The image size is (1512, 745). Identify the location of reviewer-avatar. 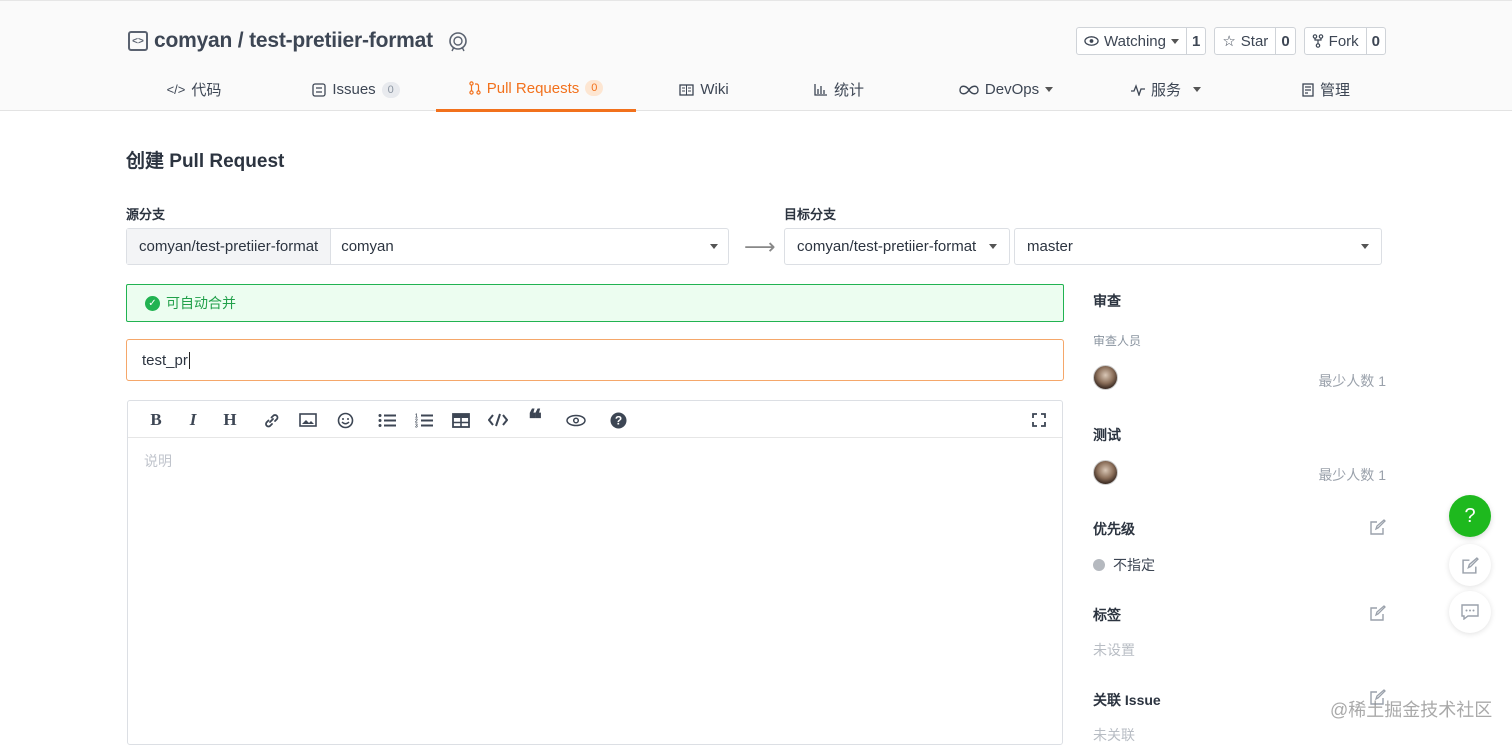
(1105, 377).